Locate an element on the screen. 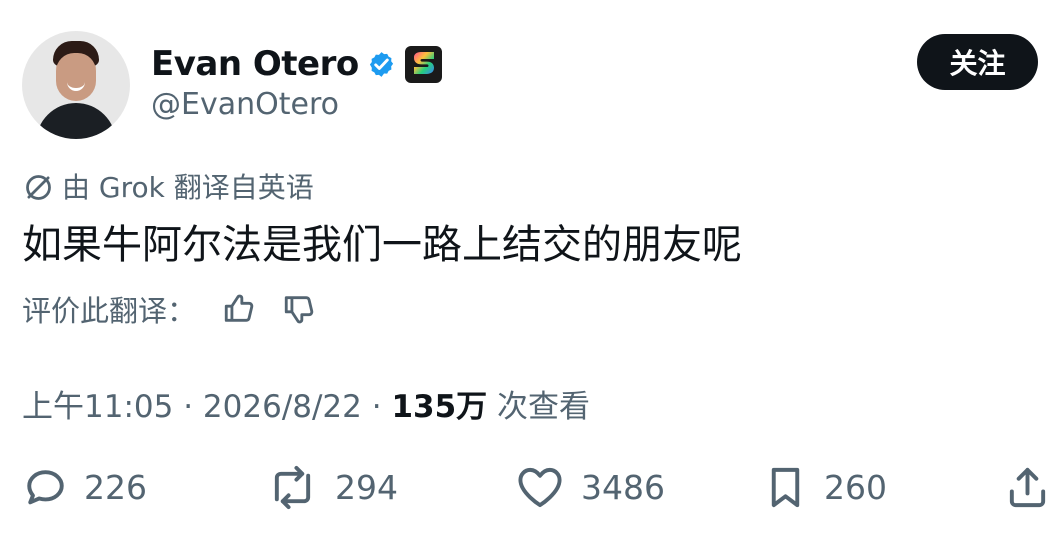 Image resolution: width=1063 pixels, height=551 pixels. translation-source-label: 由 Grok 翻译自英语 is located at coordinates (188, 187).